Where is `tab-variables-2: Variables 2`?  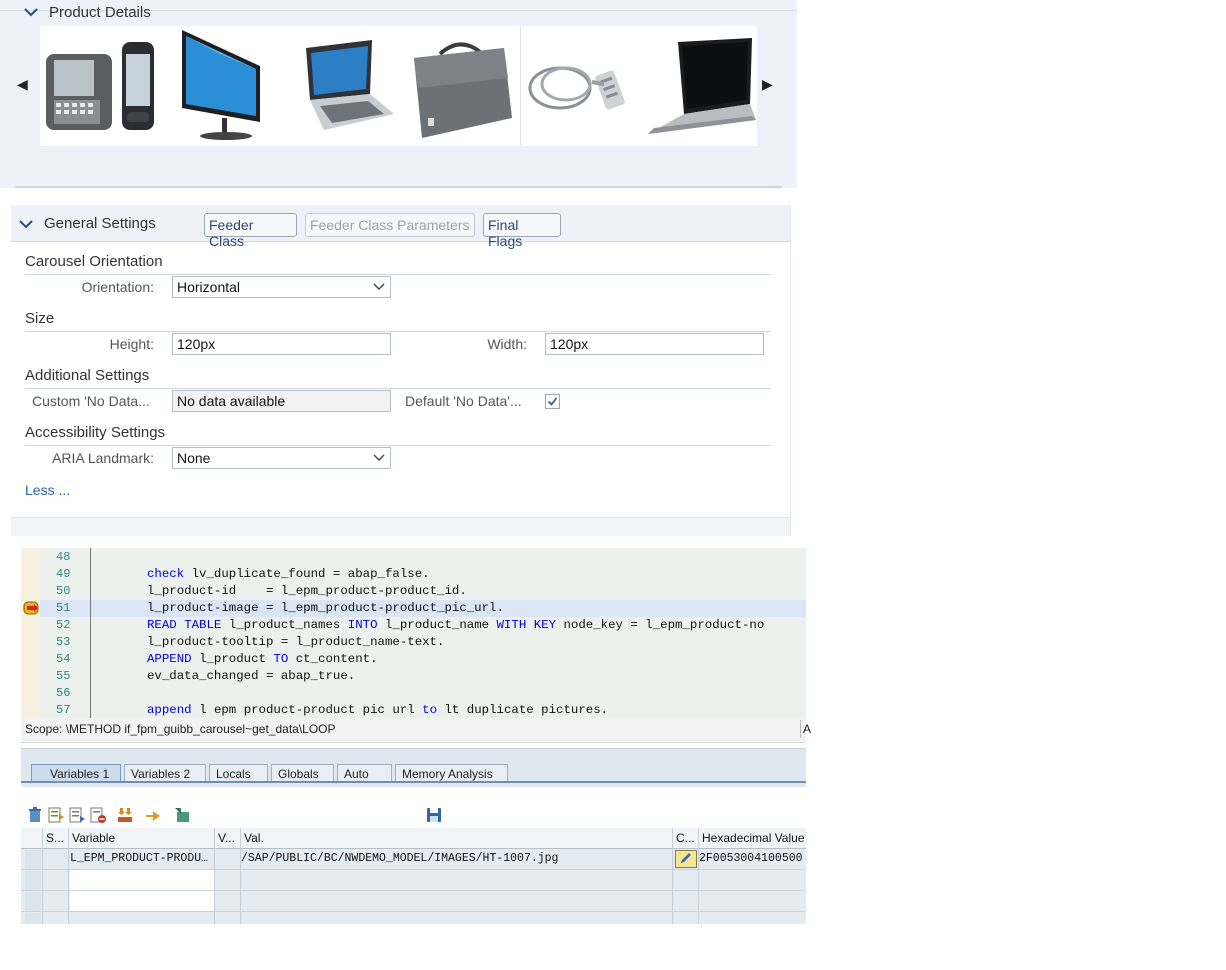
tab-variables-2: Variables 2 is located at coordinates (165, 772).